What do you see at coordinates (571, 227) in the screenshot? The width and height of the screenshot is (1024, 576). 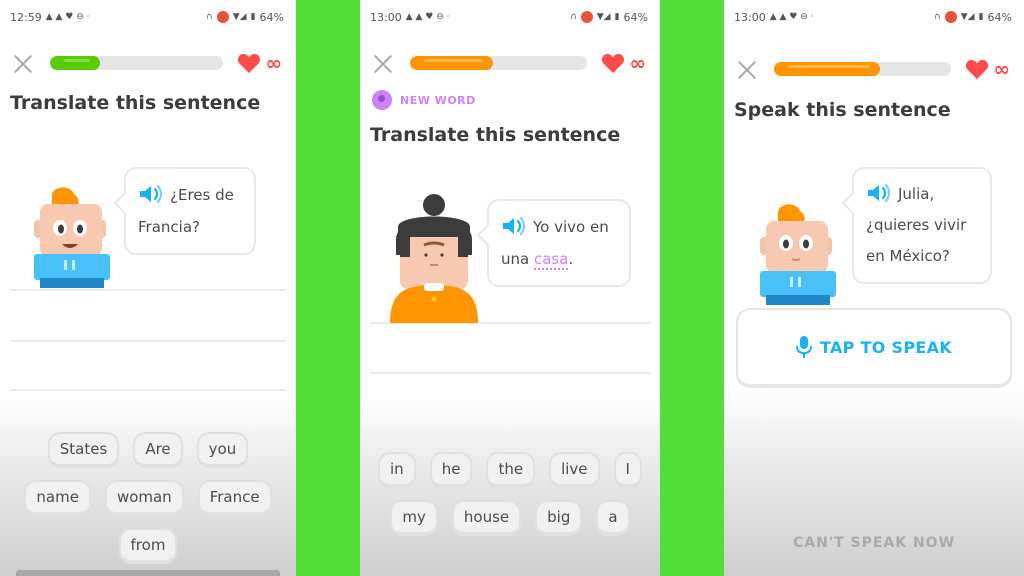 I see `prompt-line-1: Yo vivo en` at bounding box center [571, 227].